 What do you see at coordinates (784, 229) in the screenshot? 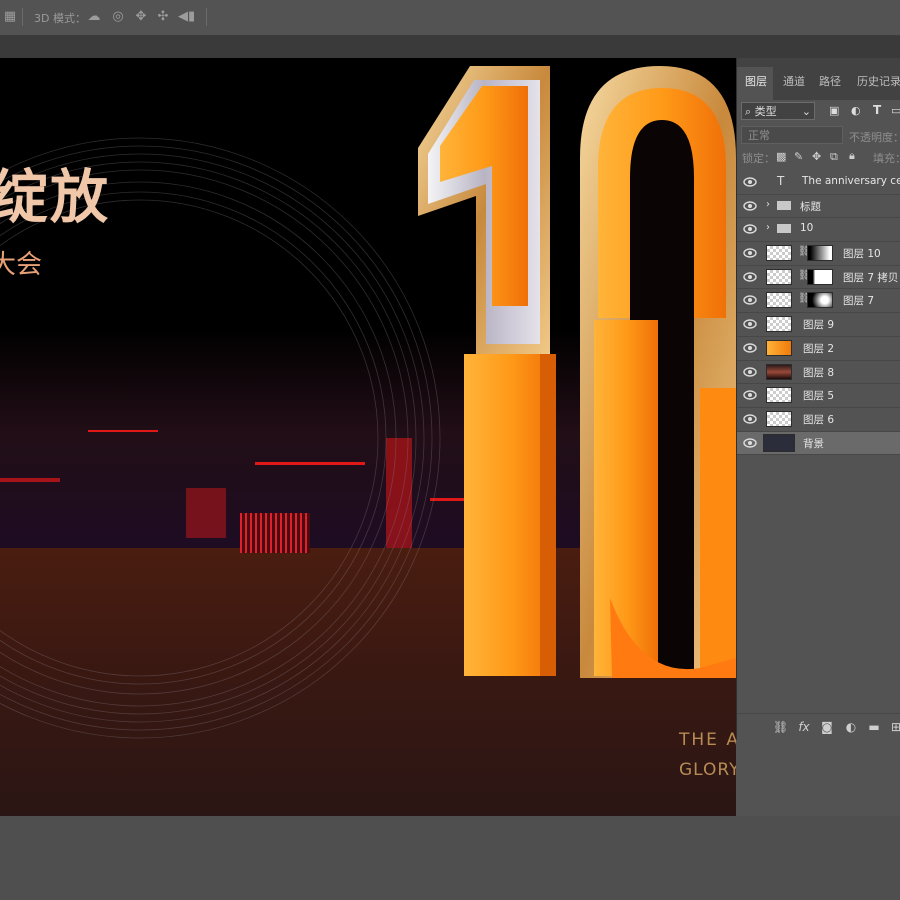
I see `folder-icon` at bounding box center [784, 229].